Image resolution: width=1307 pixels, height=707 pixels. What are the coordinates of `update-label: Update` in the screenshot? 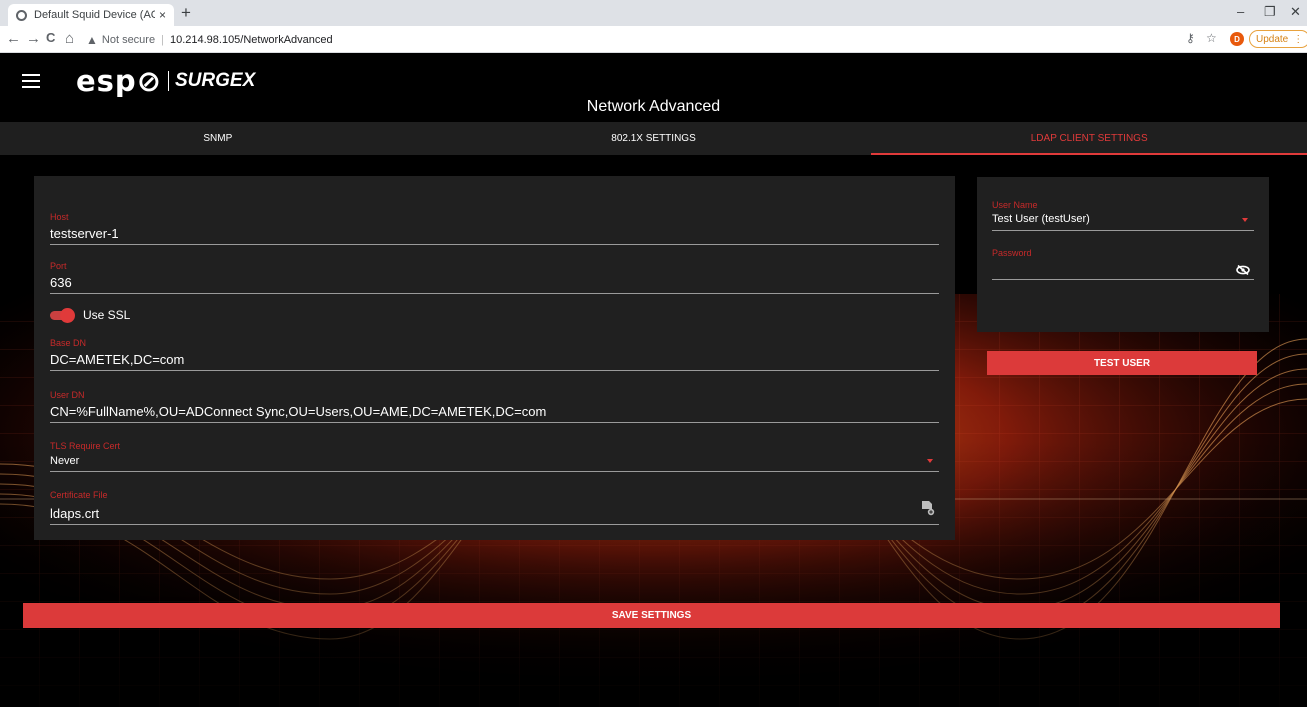 It's located at (1272, 39).